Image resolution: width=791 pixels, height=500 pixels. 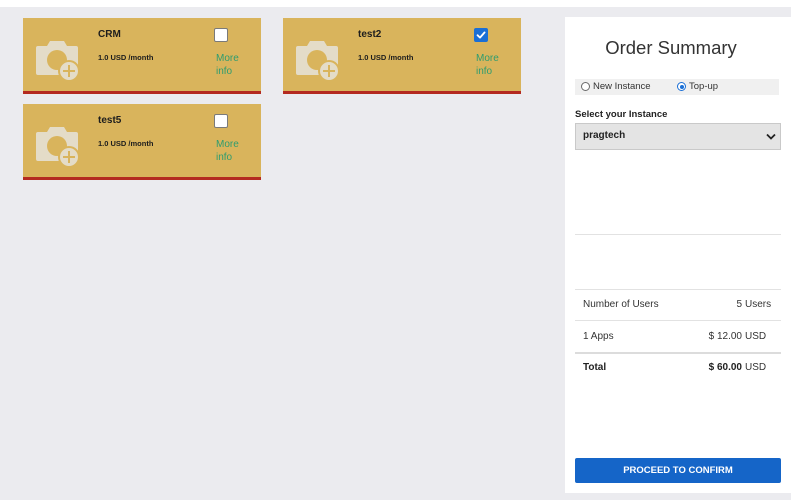 What do you see at coordinates (395, 3) in the screenshot?
I see `top-strip` at bounding box center [395, 3].